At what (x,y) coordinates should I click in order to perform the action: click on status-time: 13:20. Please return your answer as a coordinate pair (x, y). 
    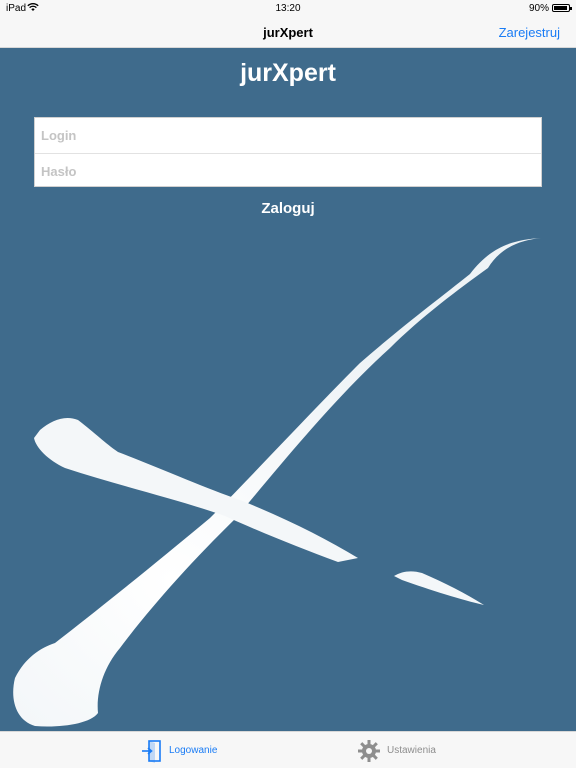
    Looking at the image, I should click on (288, 8).